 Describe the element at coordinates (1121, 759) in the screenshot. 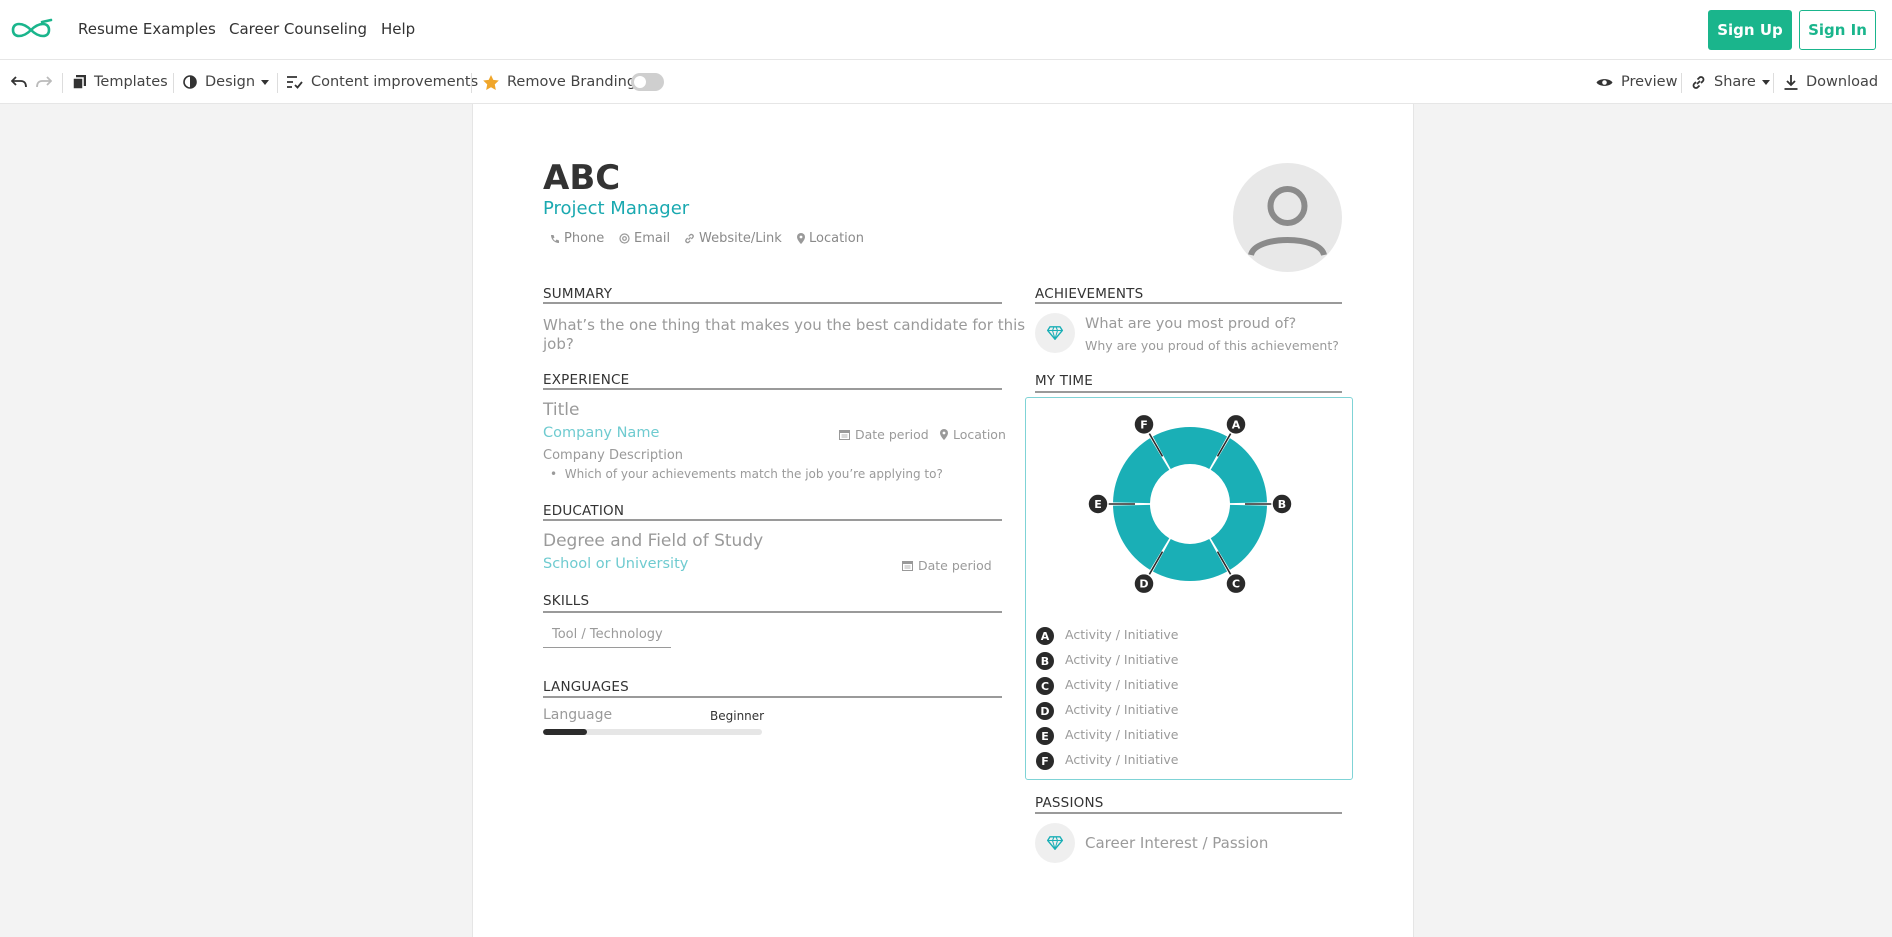

I see `legend-label-f: Activity / Initiative` at that location.